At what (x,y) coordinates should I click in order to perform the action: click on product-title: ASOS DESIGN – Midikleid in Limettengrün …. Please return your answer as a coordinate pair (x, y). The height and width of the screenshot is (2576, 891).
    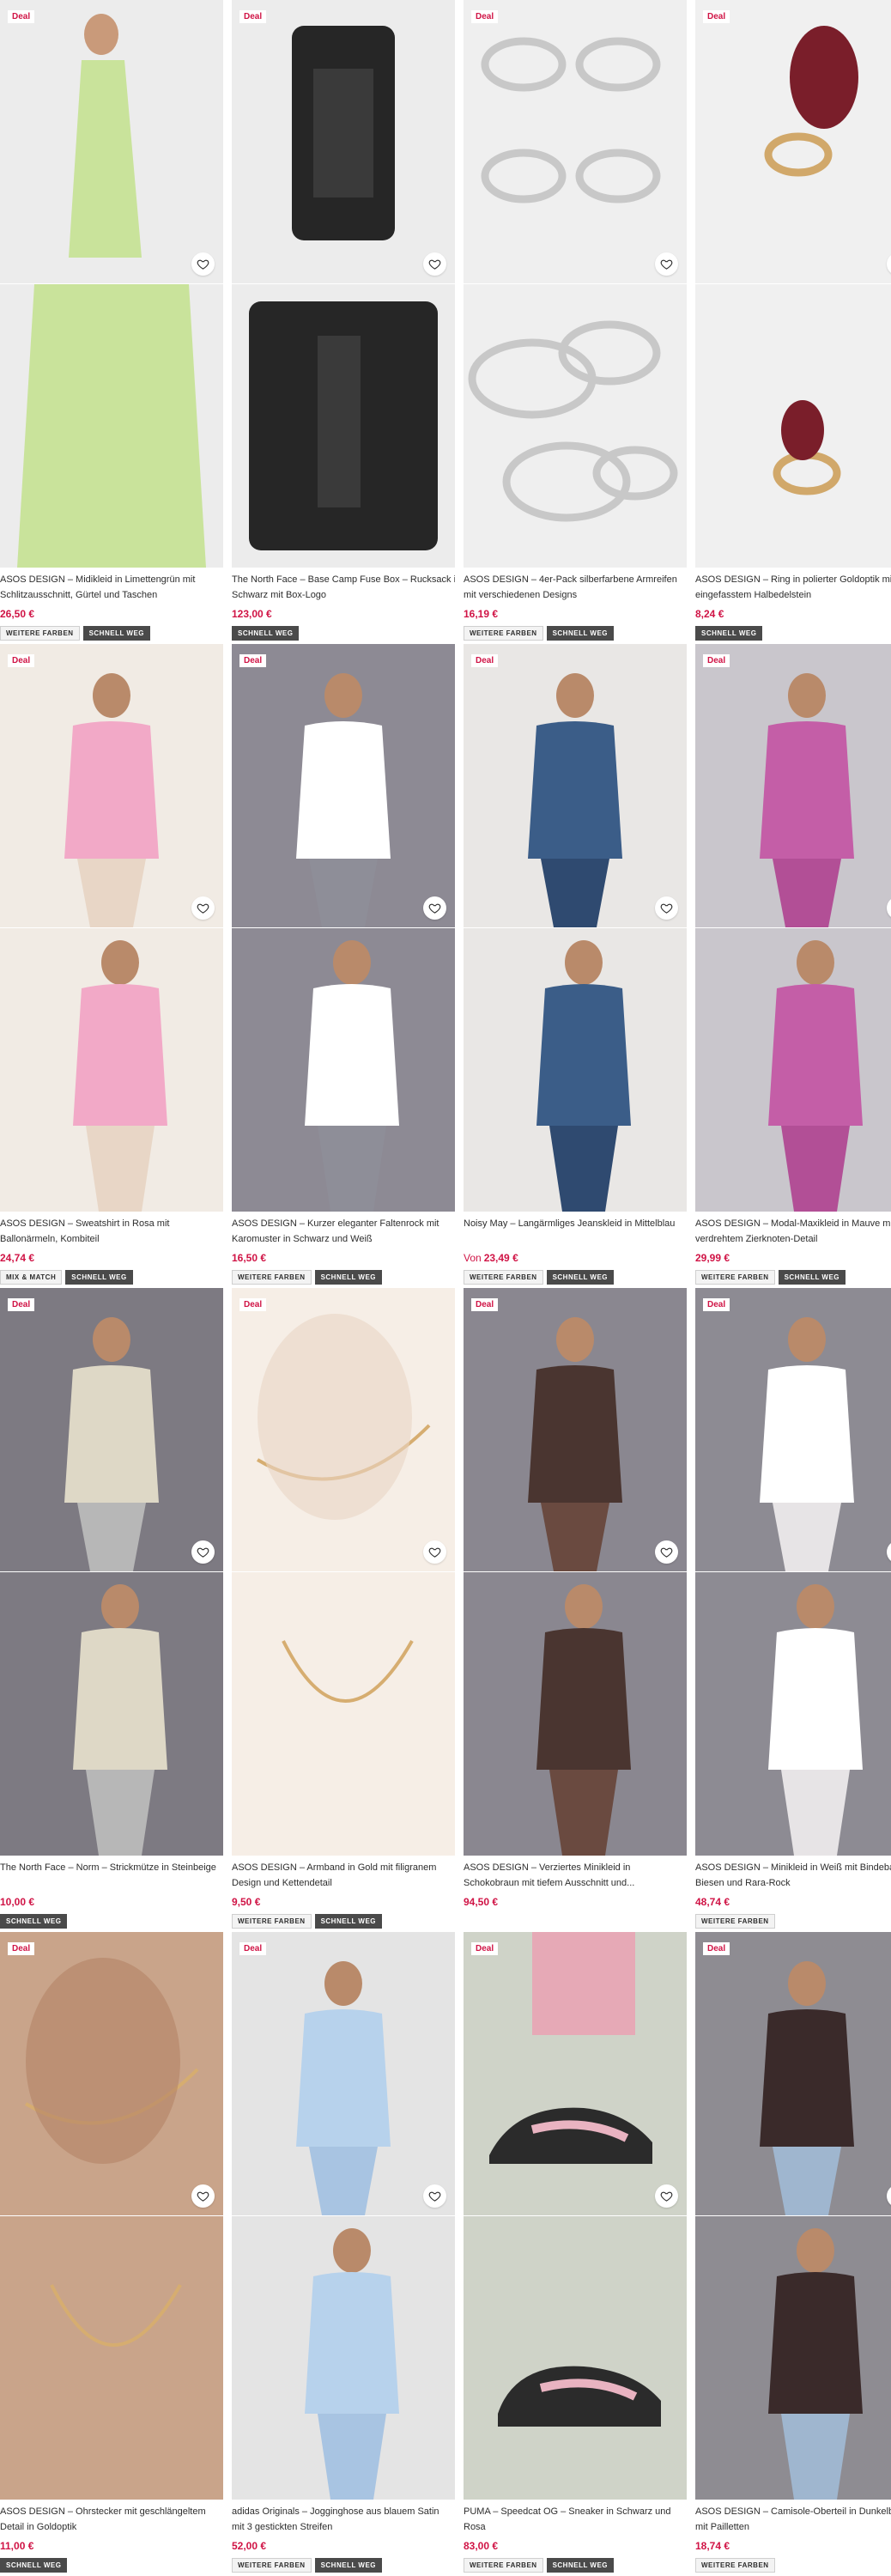
    Looking at the image, I should click on (111, 587).